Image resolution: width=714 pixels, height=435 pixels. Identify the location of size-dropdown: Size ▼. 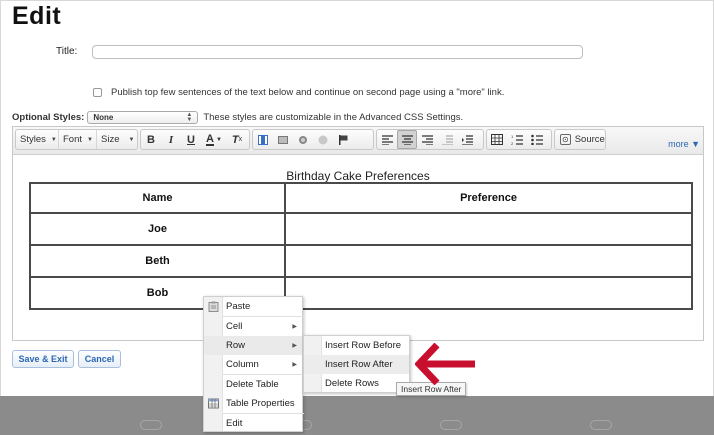
(117, 139).